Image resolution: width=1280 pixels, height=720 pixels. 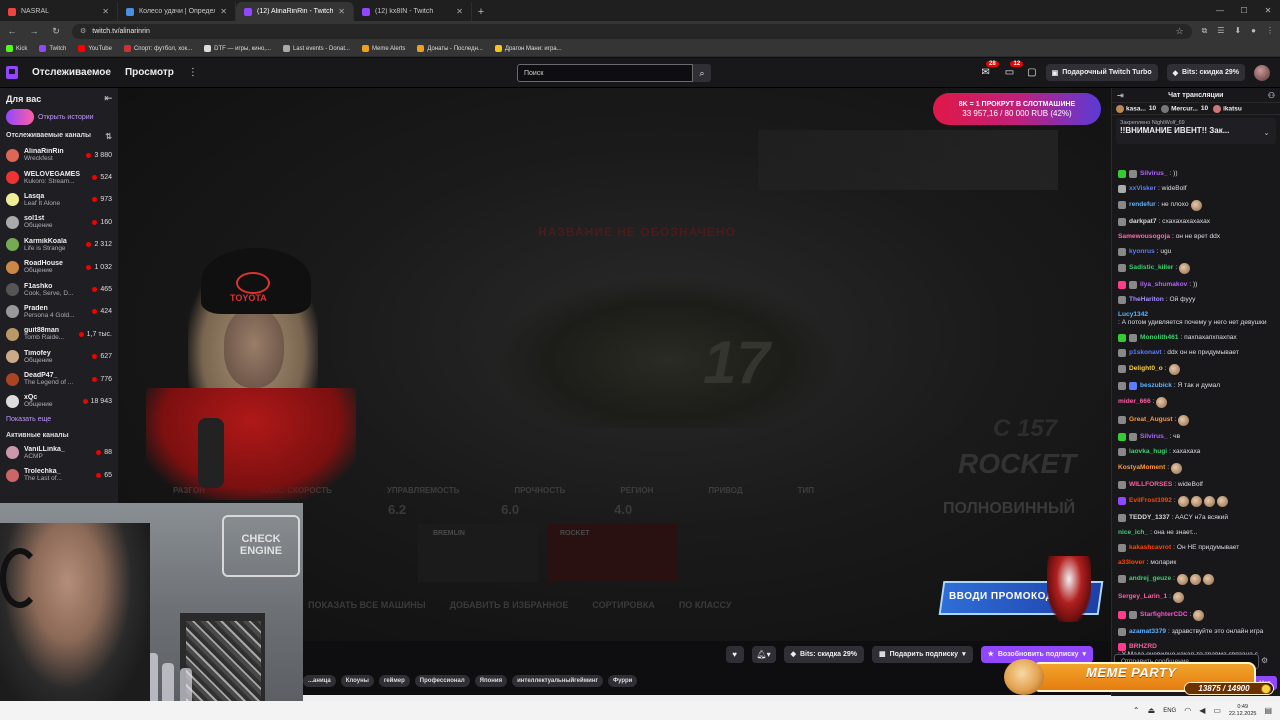 I want to click on chat-username: ilya_shumakov, so click(x=1163, y=285).